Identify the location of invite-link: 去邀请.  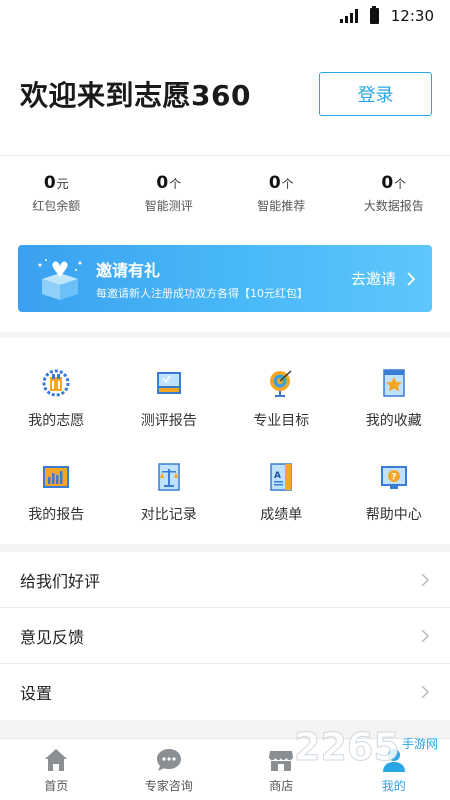
(383, 278).